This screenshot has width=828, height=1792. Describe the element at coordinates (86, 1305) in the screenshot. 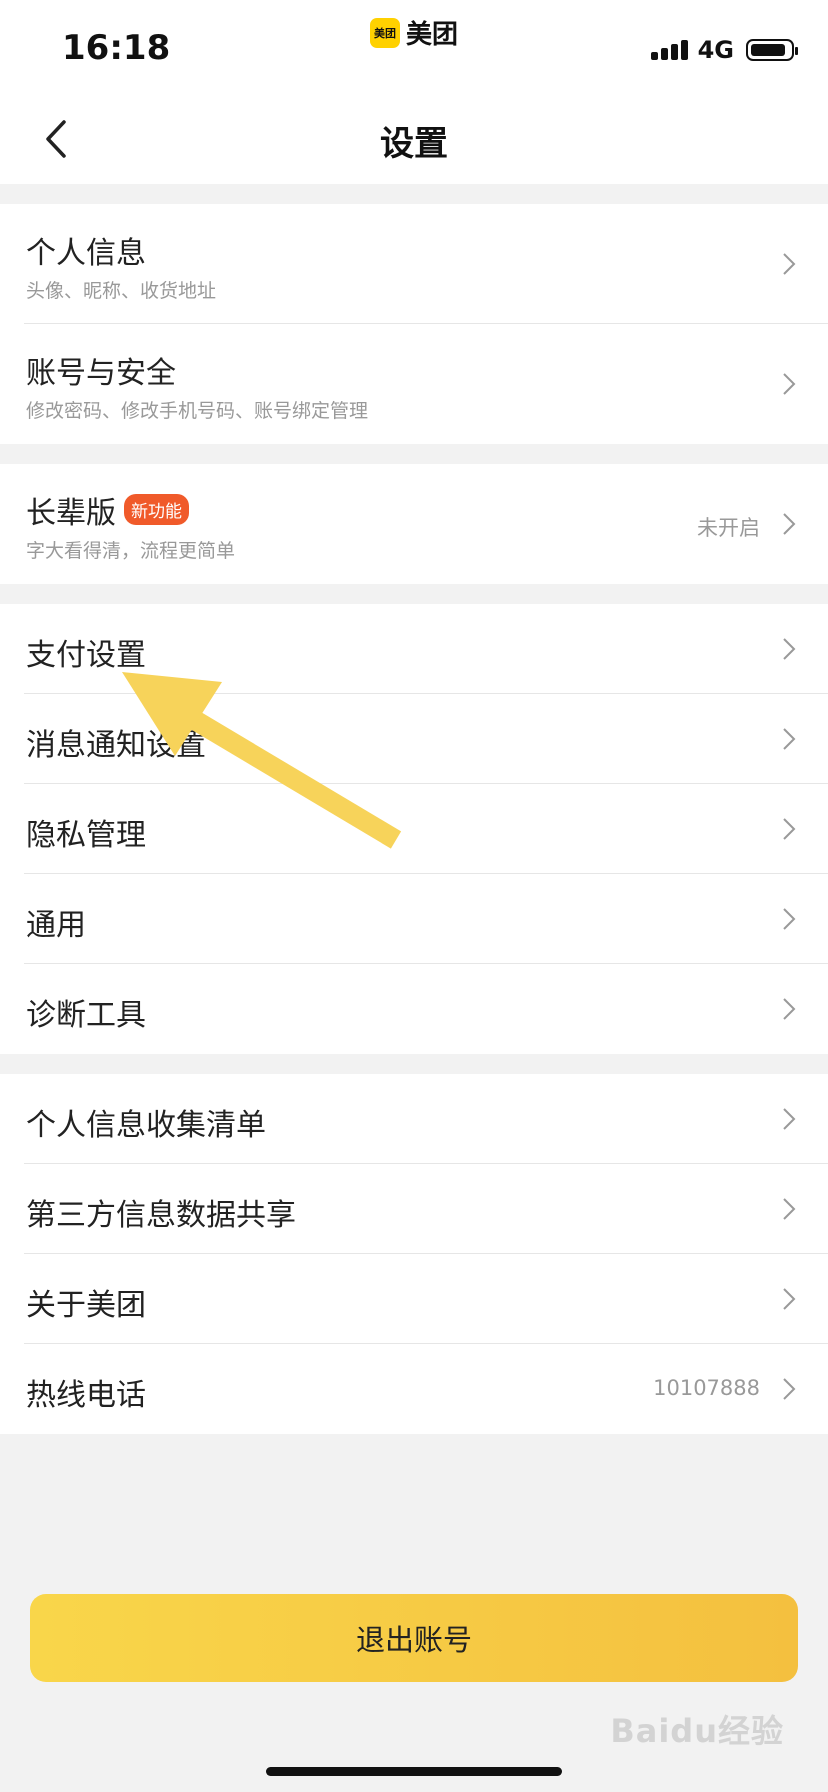

I see `item-title: 关于美团` at that location.